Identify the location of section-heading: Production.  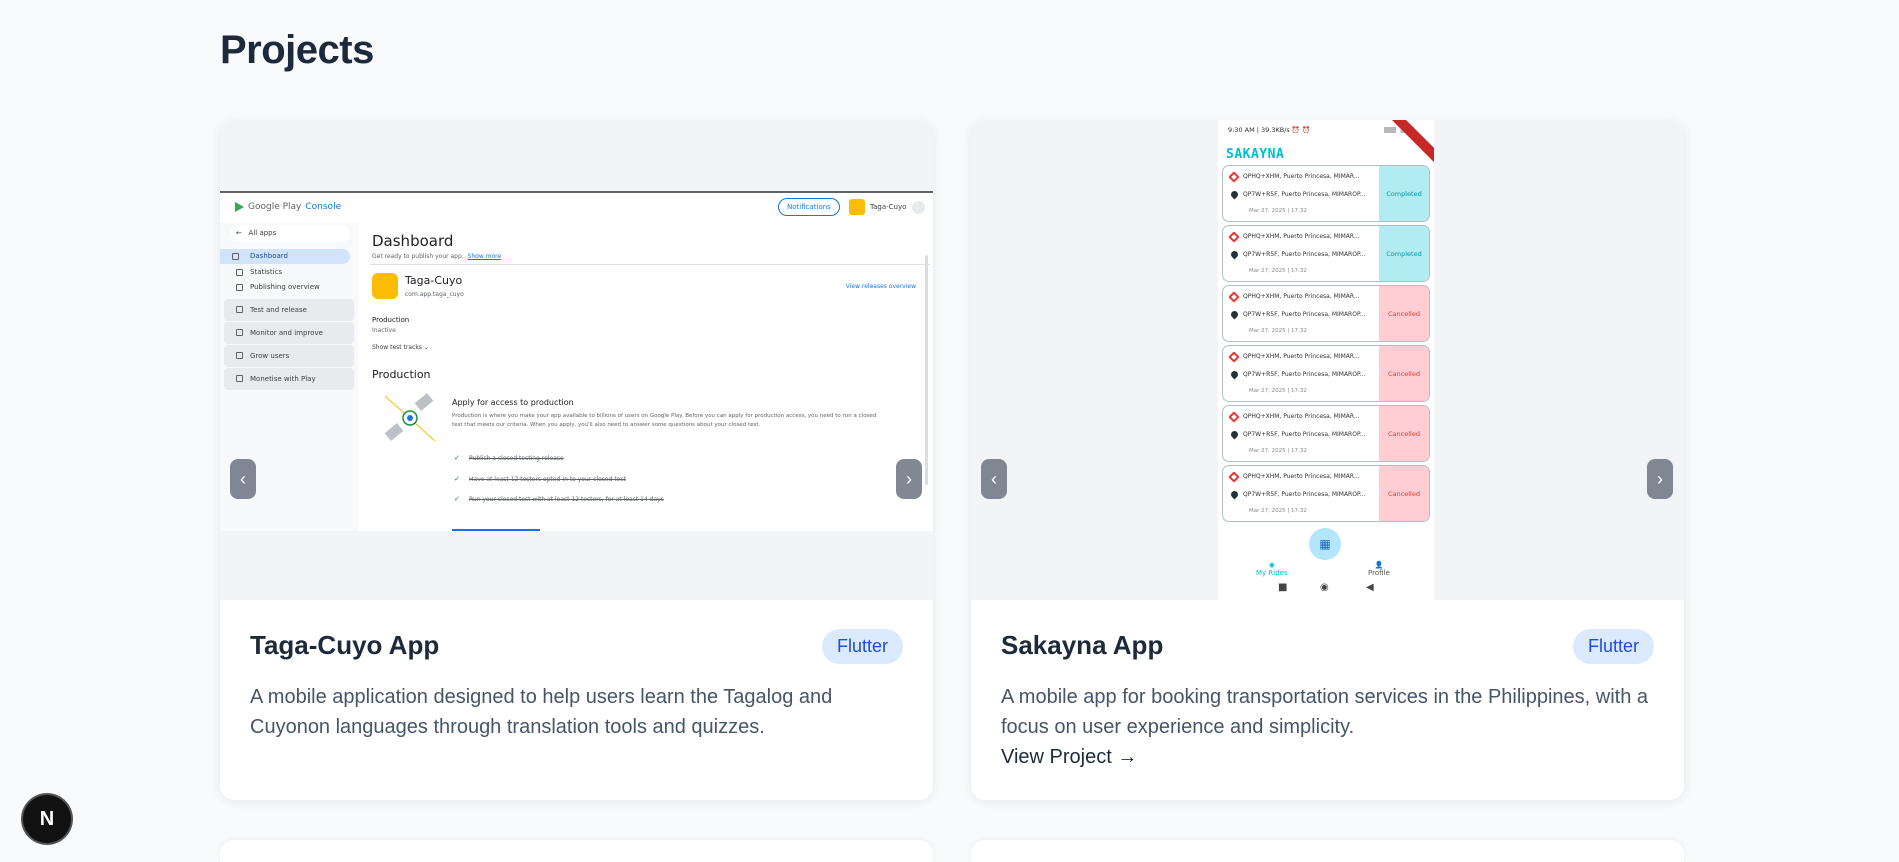
(401, 374).